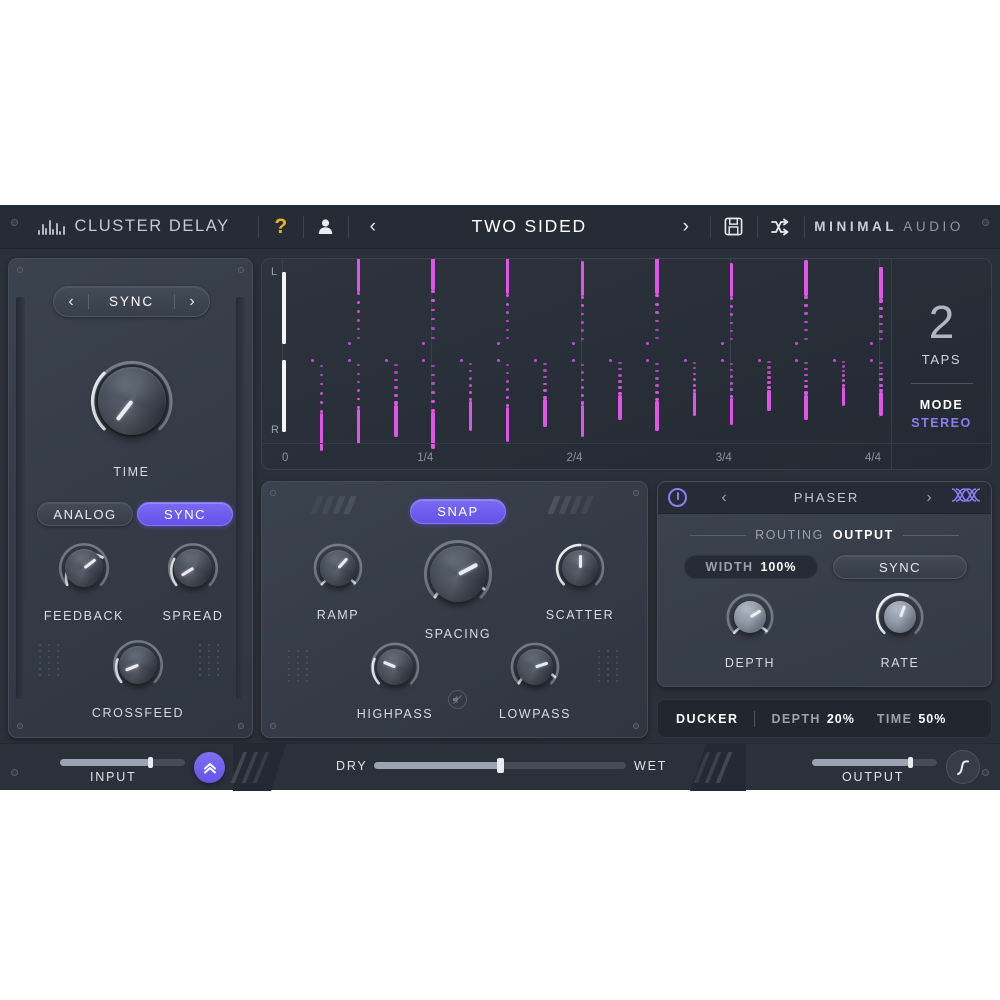 The image size is (1000, 1000). Describe the element at coordinates (707, 718) in the screenshot. I see `ducker-title: DUCKER` at that location.